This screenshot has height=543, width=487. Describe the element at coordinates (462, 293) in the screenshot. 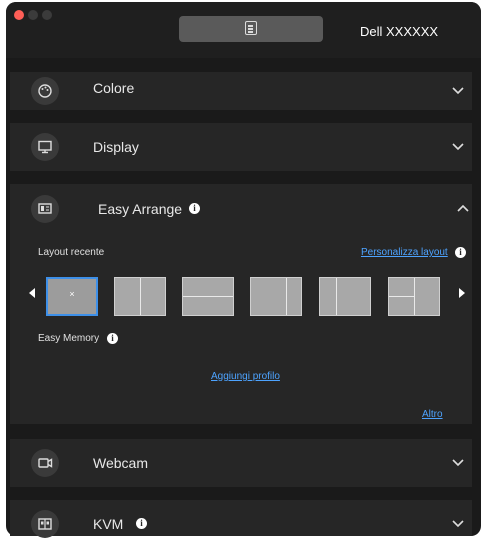

I see `scroll-right-arrow-icon` at that location.